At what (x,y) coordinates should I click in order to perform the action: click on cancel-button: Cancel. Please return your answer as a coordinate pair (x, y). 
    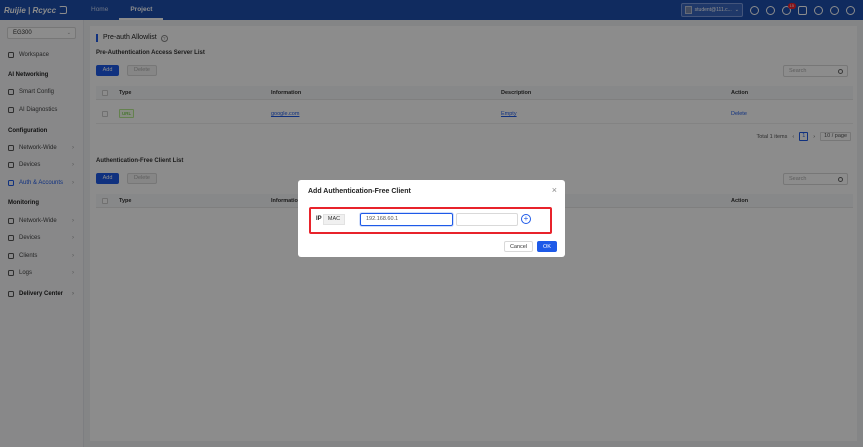
    Looking at the image, I should click on (518, 246).